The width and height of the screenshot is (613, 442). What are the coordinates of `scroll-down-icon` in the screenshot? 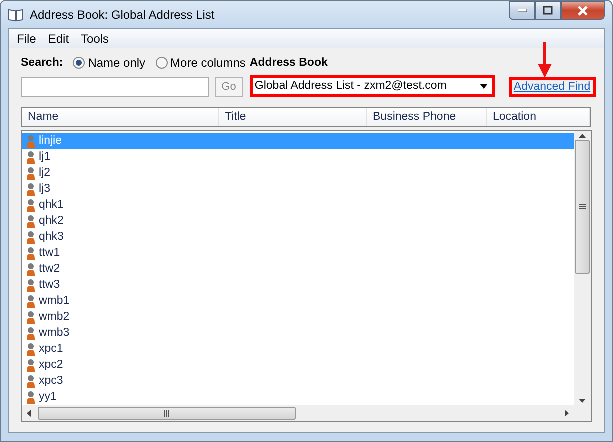 It's located at (582, 401).